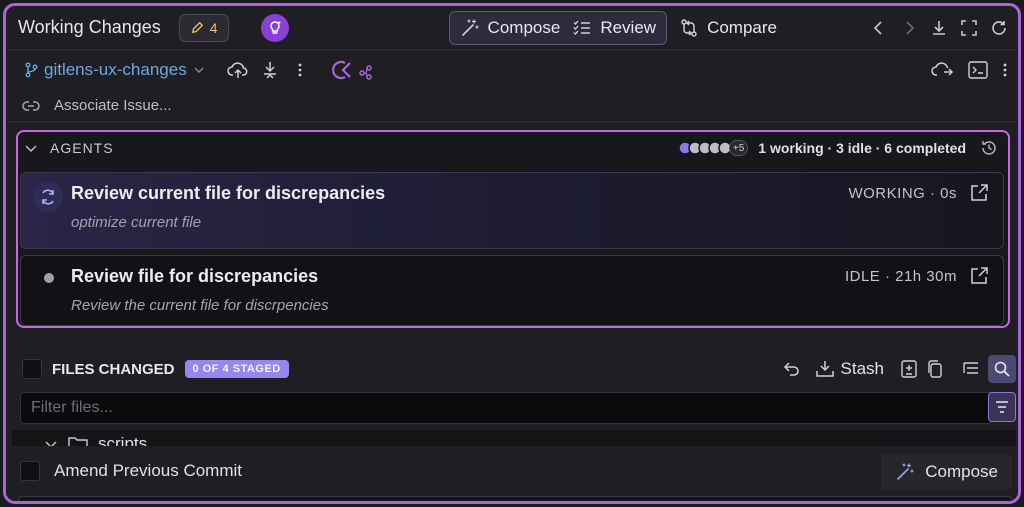  I want to click on download-icon, so click(939, 28).